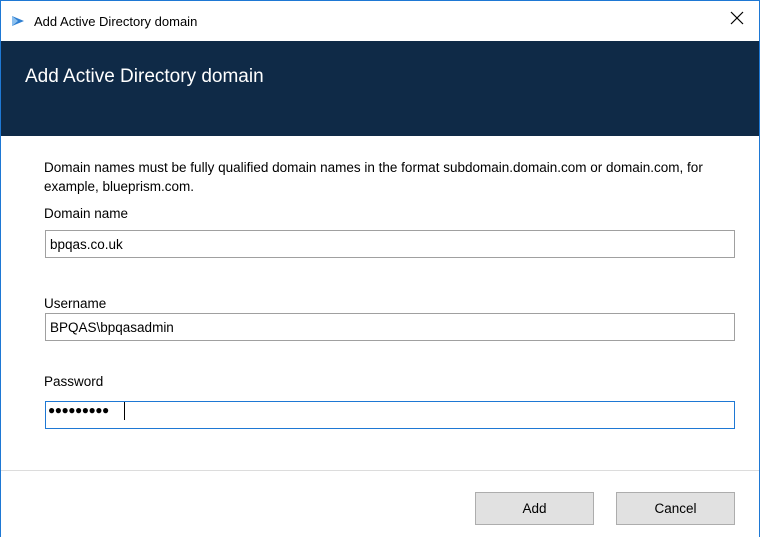 This screenshot has height=538, width=760. I want to click on dialog-footer: Add Cancel, so click(380, 504).